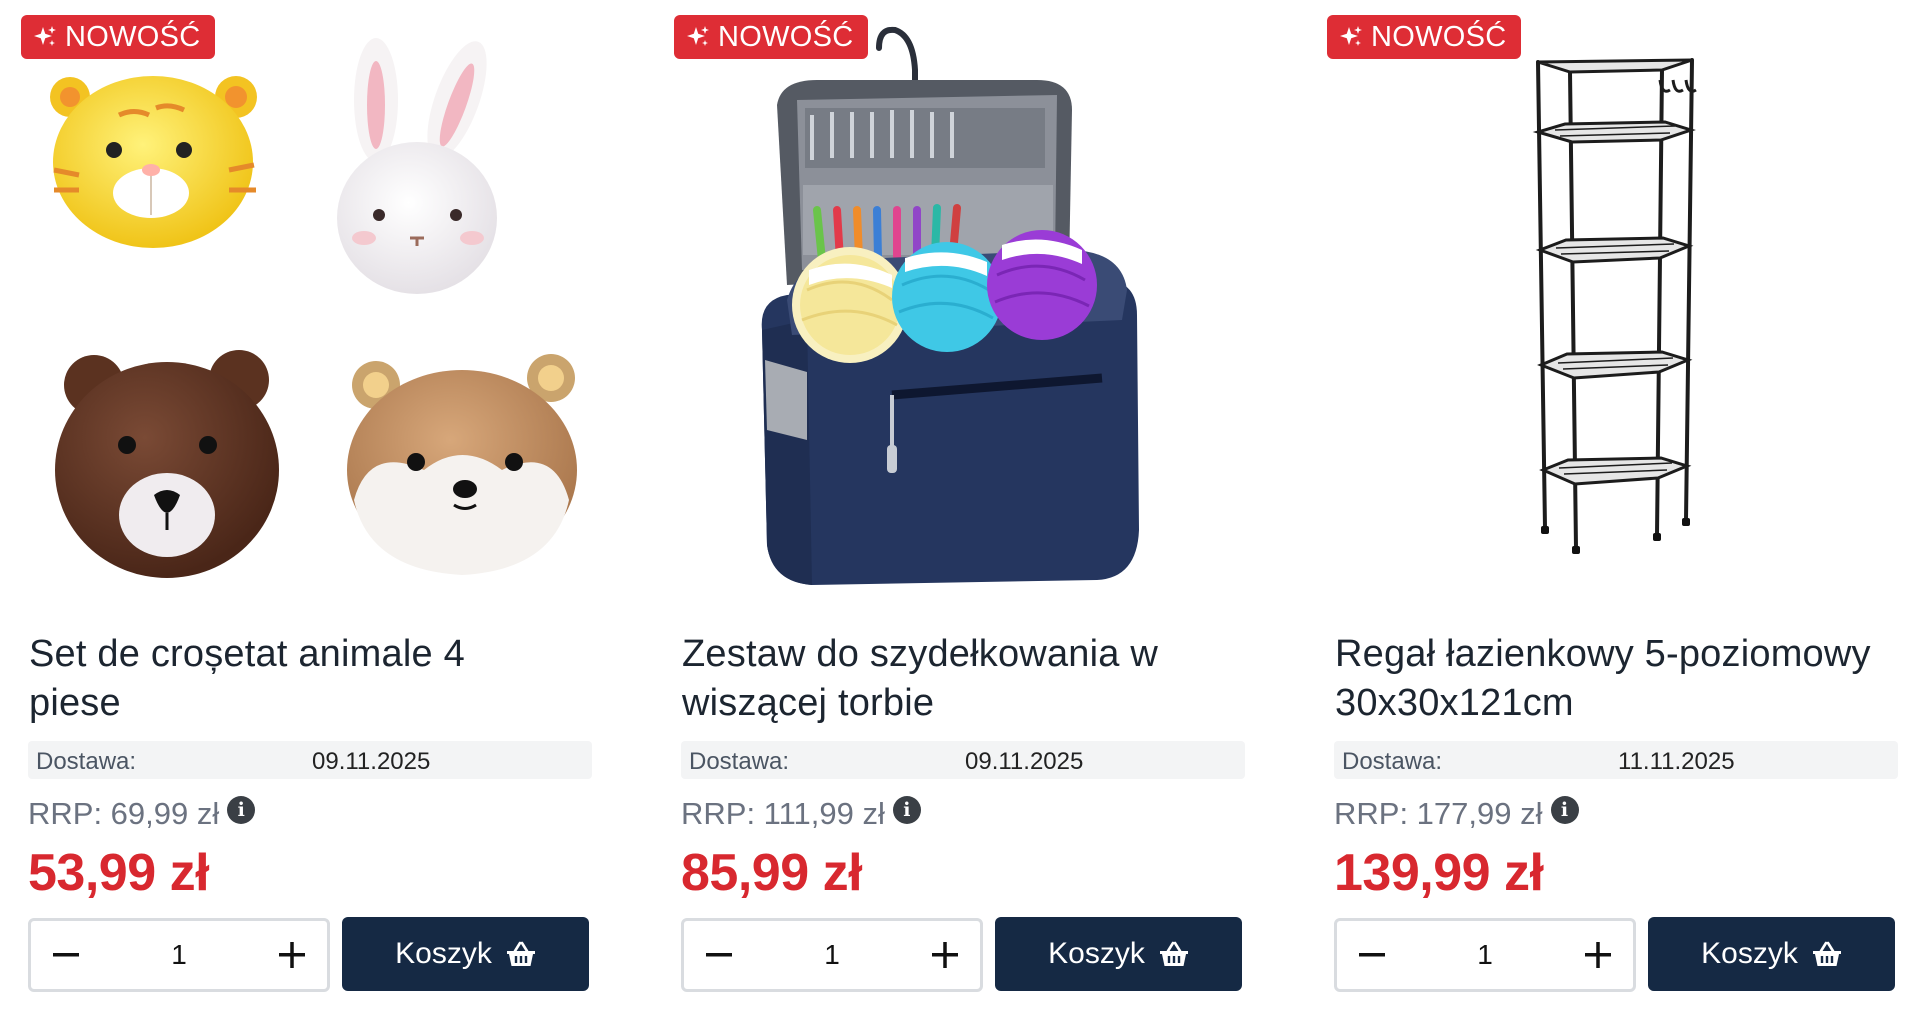  I want to click on delivery-row: Dostawa: 11.11.2025, so click(1616, 760).